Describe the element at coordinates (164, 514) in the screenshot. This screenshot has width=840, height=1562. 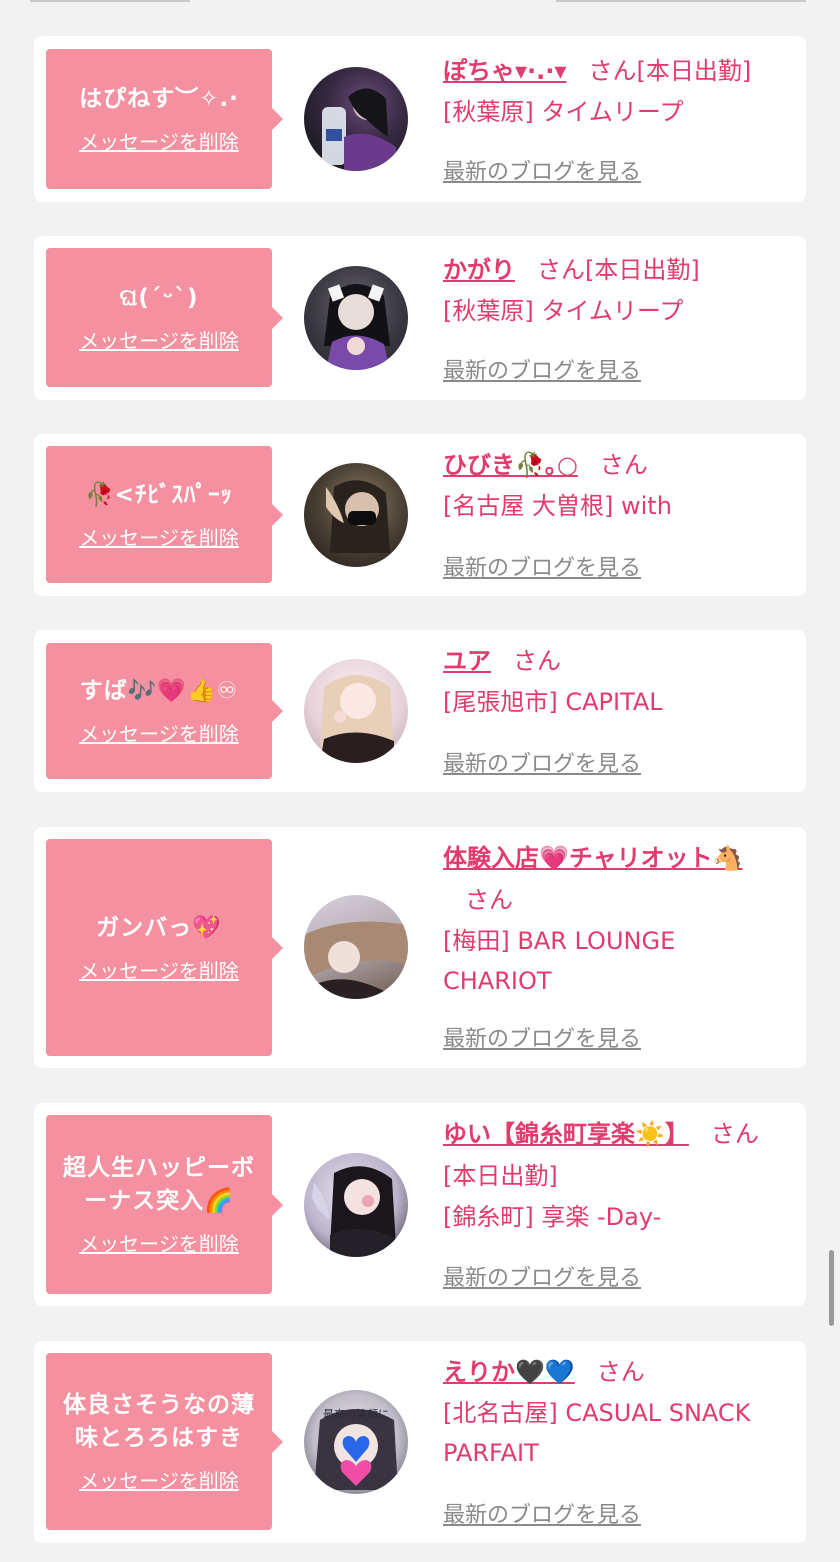
I see `message-bubble: 🥀<ﾁﾋﾞｽﾊﾟｰｯ メッセージを削除` at that location.